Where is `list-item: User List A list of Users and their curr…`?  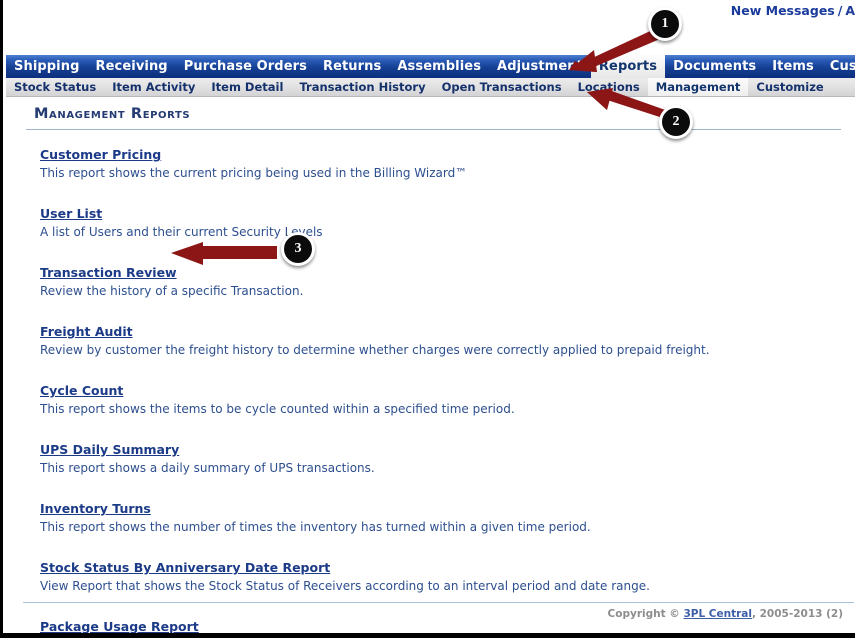
list-item: User List A list of Users and their curr… is located at coordinates (440, 221).